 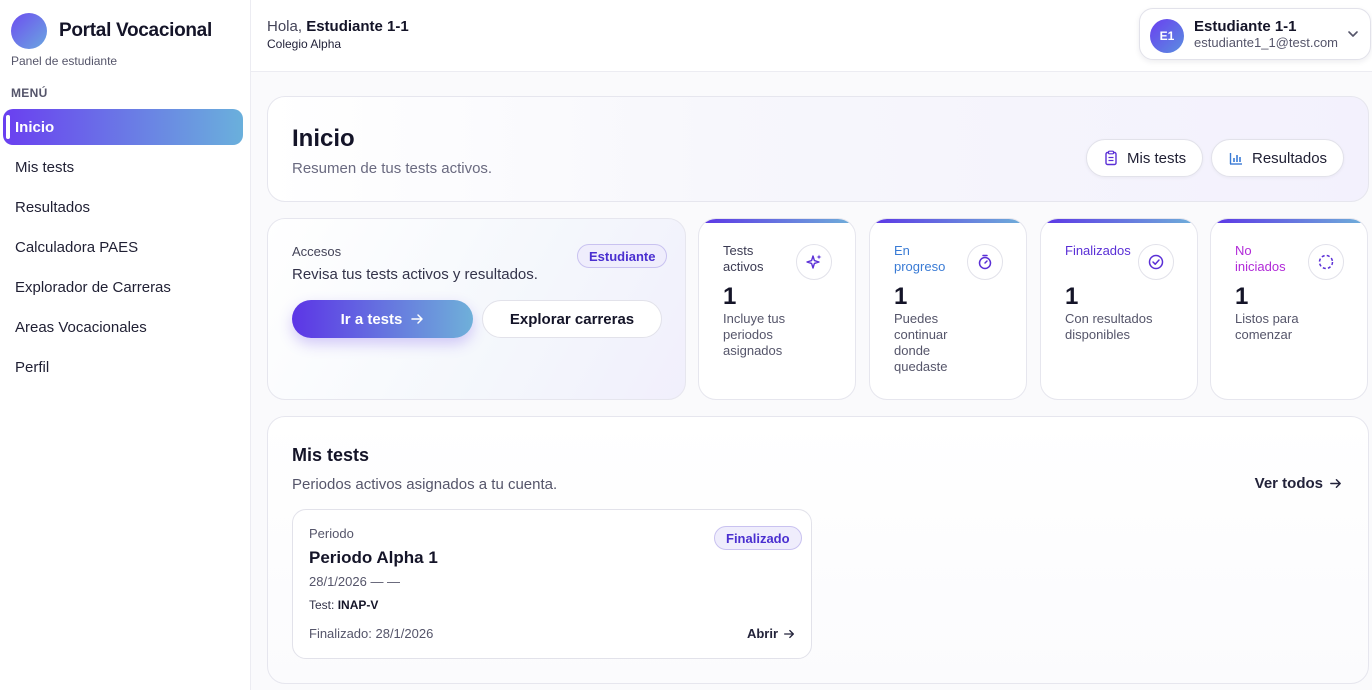 What do you see at coordinates (64, 61) in the screenshot?
I see `brand-subtitle: Panel de estudiante` at bounding box center [64, 61].